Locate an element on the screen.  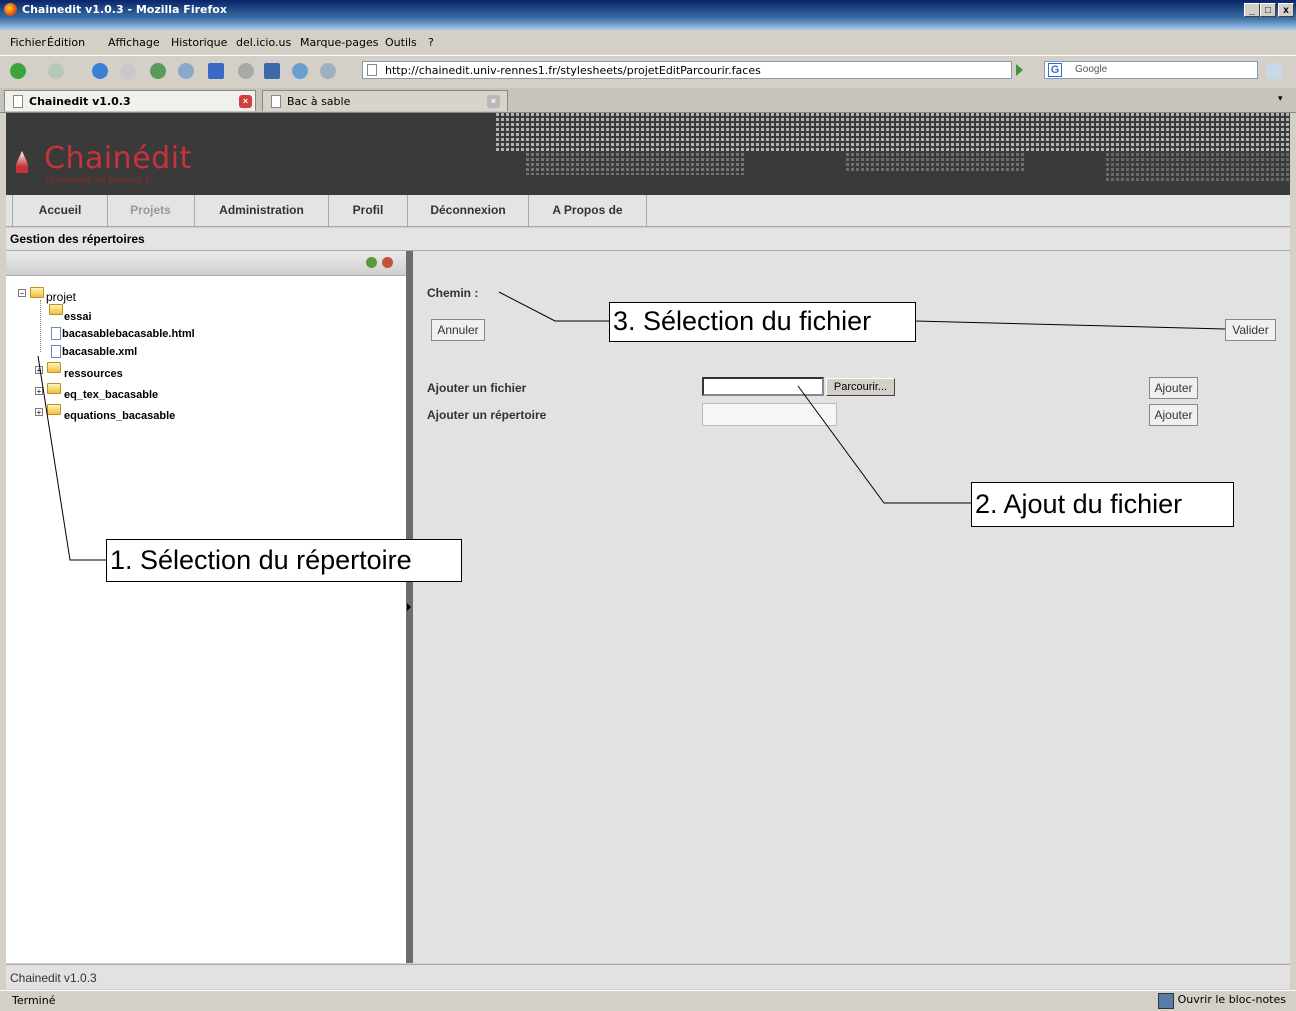
page-footer: Chainedit v1.0.3 is located at coordinates (648, 976).